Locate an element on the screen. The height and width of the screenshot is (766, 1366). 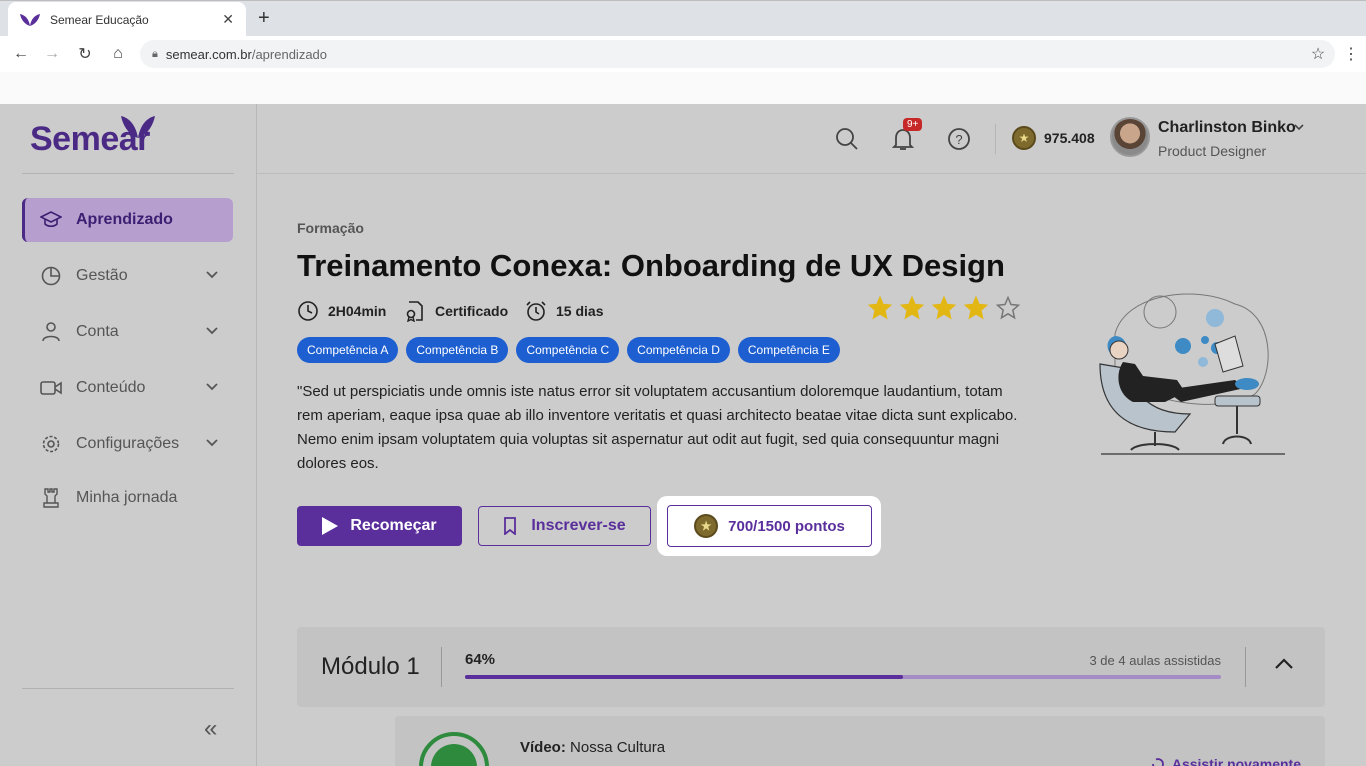
star-empty-icon is located at coordinates (1008, 308).